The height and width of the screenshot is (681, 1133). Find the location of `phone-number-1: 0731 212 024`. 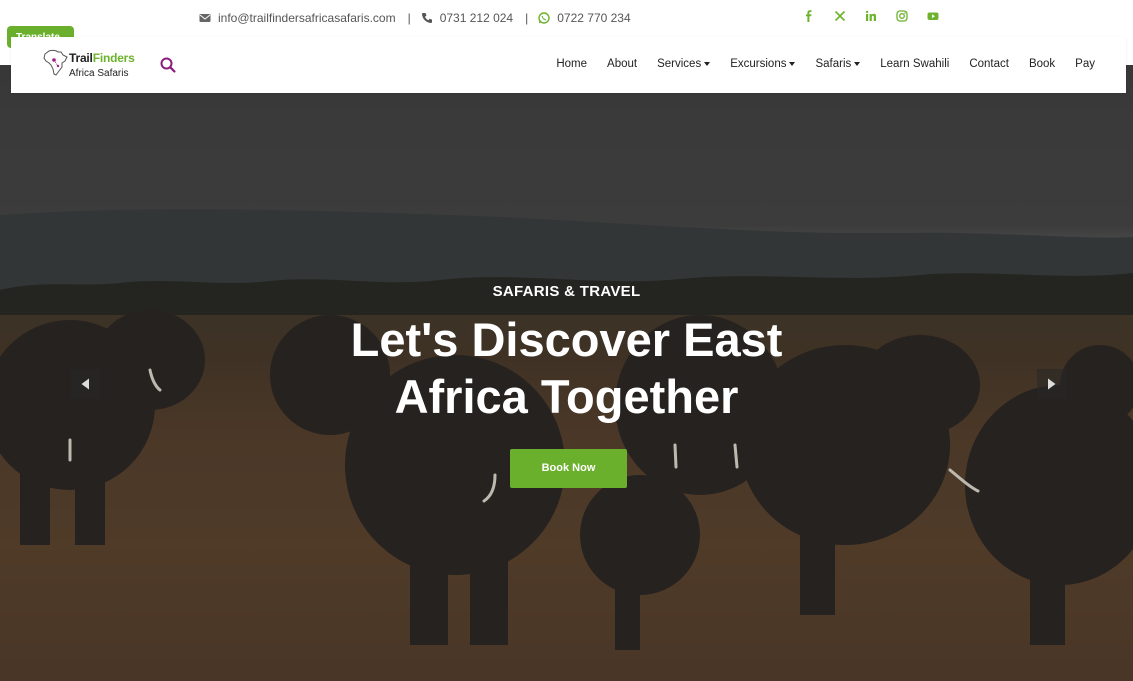

phone-number-1: 0731 212 024 is located at coordinates (476, 18).